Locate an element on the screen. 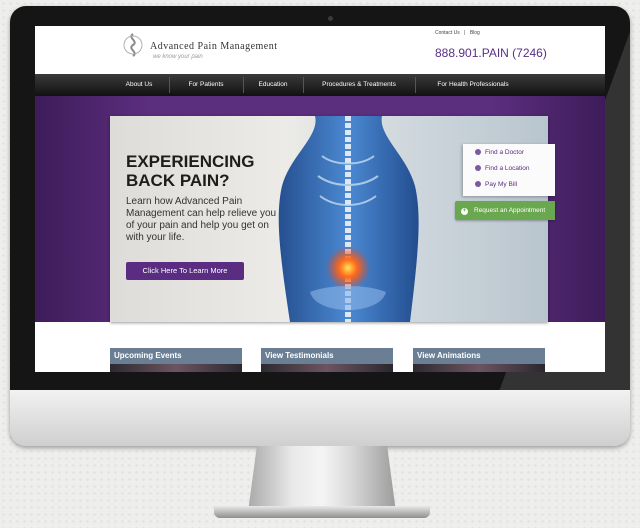  tile-view-testimonials: View Testimonials is located at coordinates (327, 360).